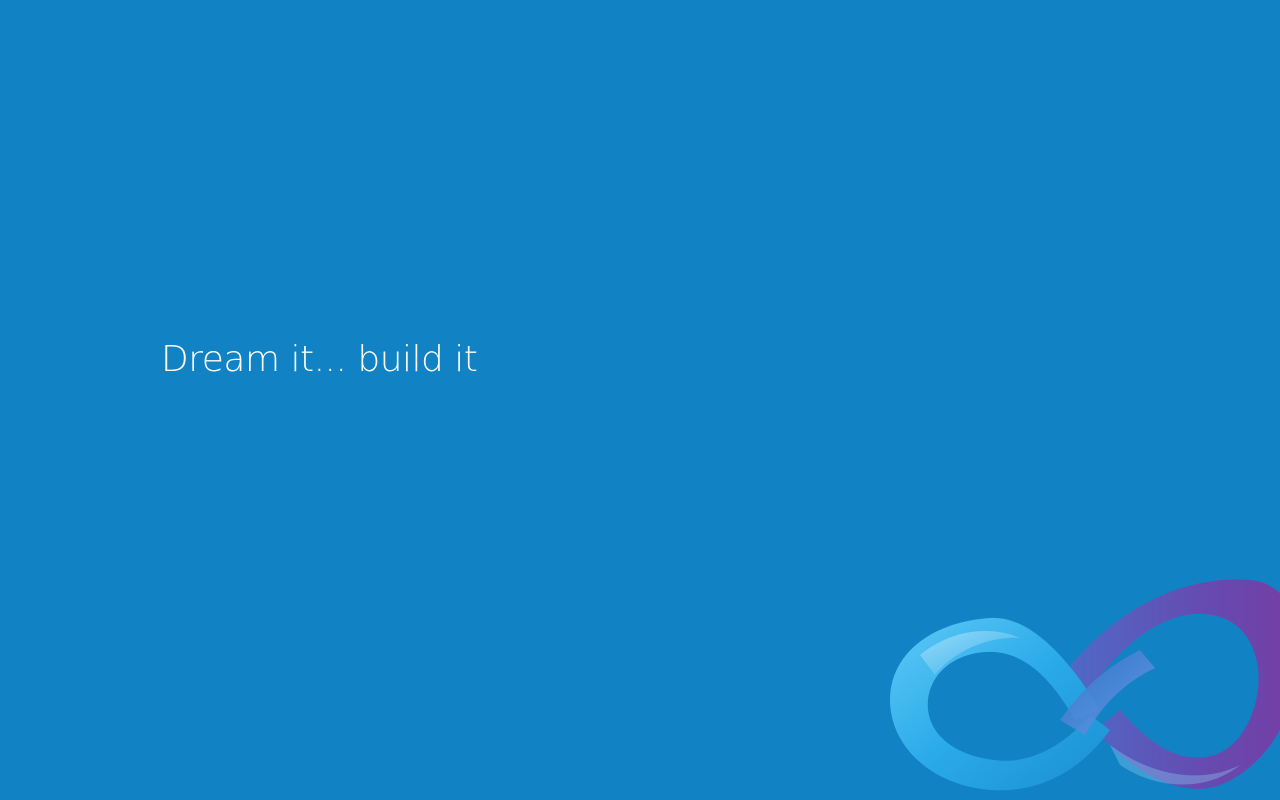 This screenshot has width=1280, height=800. What do you see at coordinates (1080, 685) in the screenshot?
I see `infinity-ribbon-icon` at bounding box center [1080, 685].